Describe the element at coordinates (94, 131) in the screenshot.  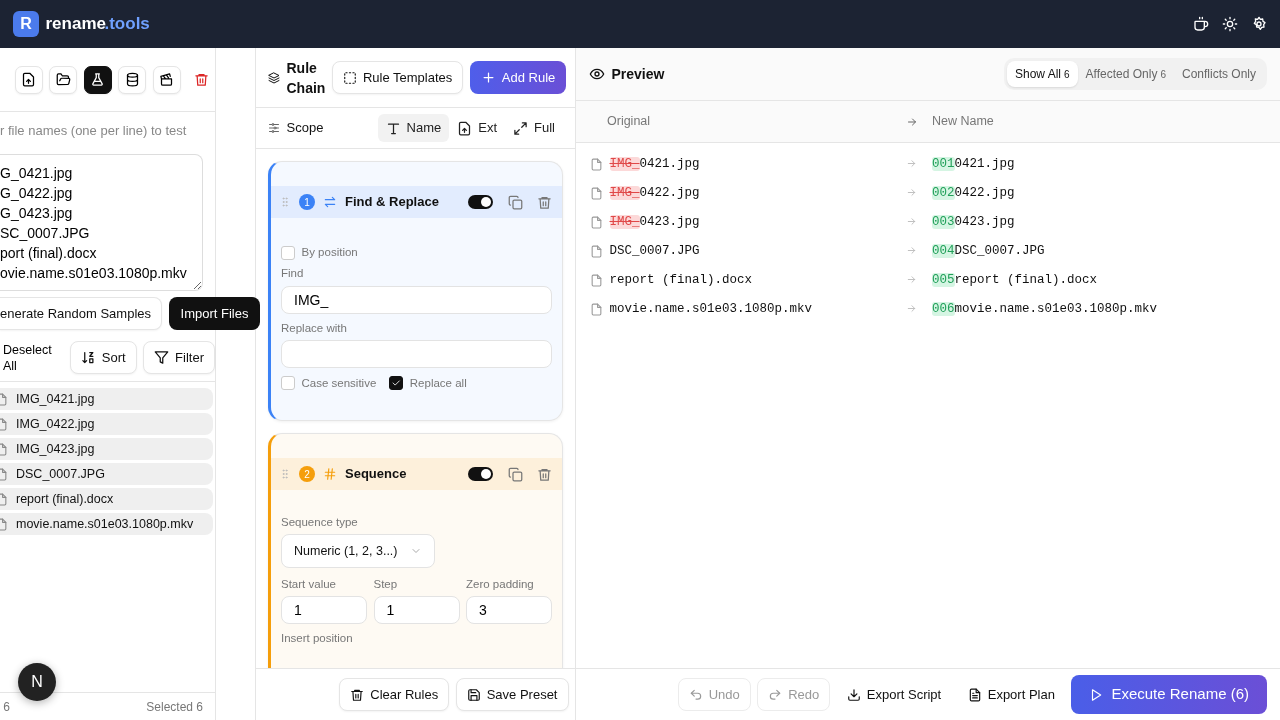
I see `hint-text: r file names (one per line) to test` at that location.